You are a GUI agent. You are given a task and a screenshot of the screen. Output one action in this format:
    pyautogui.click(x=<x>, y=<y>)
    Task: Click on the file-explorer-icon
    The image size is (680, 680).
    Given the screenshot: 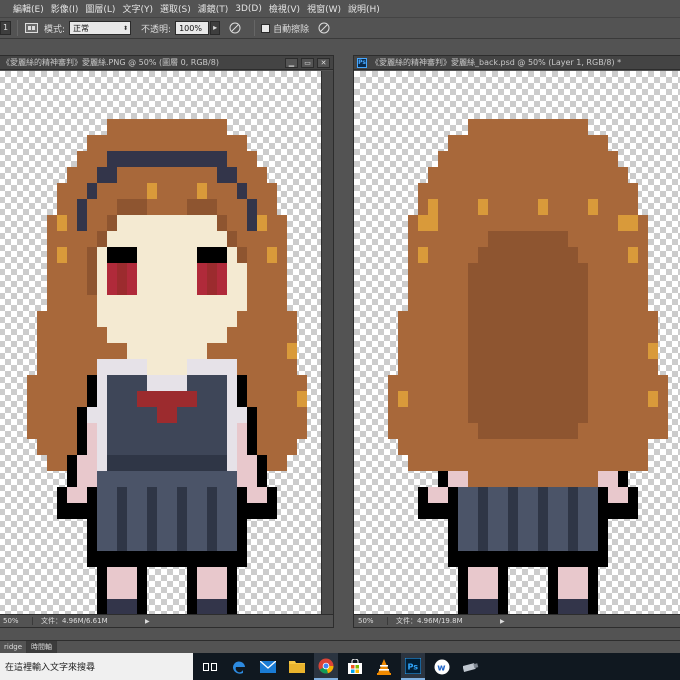 What is the action you would take?
    pyautogui.click(x=297, y=666)
    